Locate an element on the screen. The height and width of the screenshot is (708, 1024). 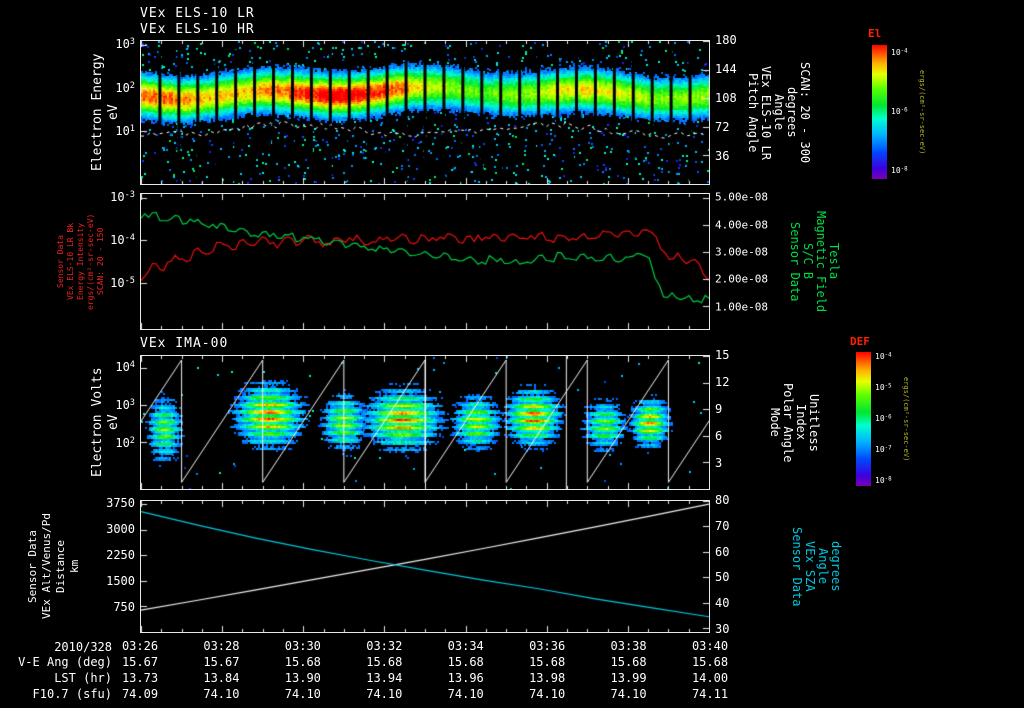
time-tick-label: 03:28 is located at coordinates (221, 646).